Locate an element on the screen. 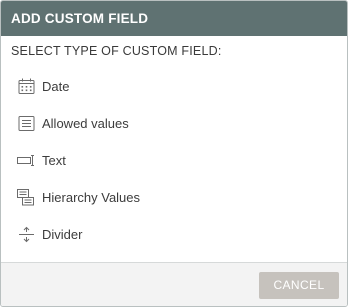 This screenshot has height=307, width=348. dialog-footer: CANCEL is located at coordinates (174, 284).